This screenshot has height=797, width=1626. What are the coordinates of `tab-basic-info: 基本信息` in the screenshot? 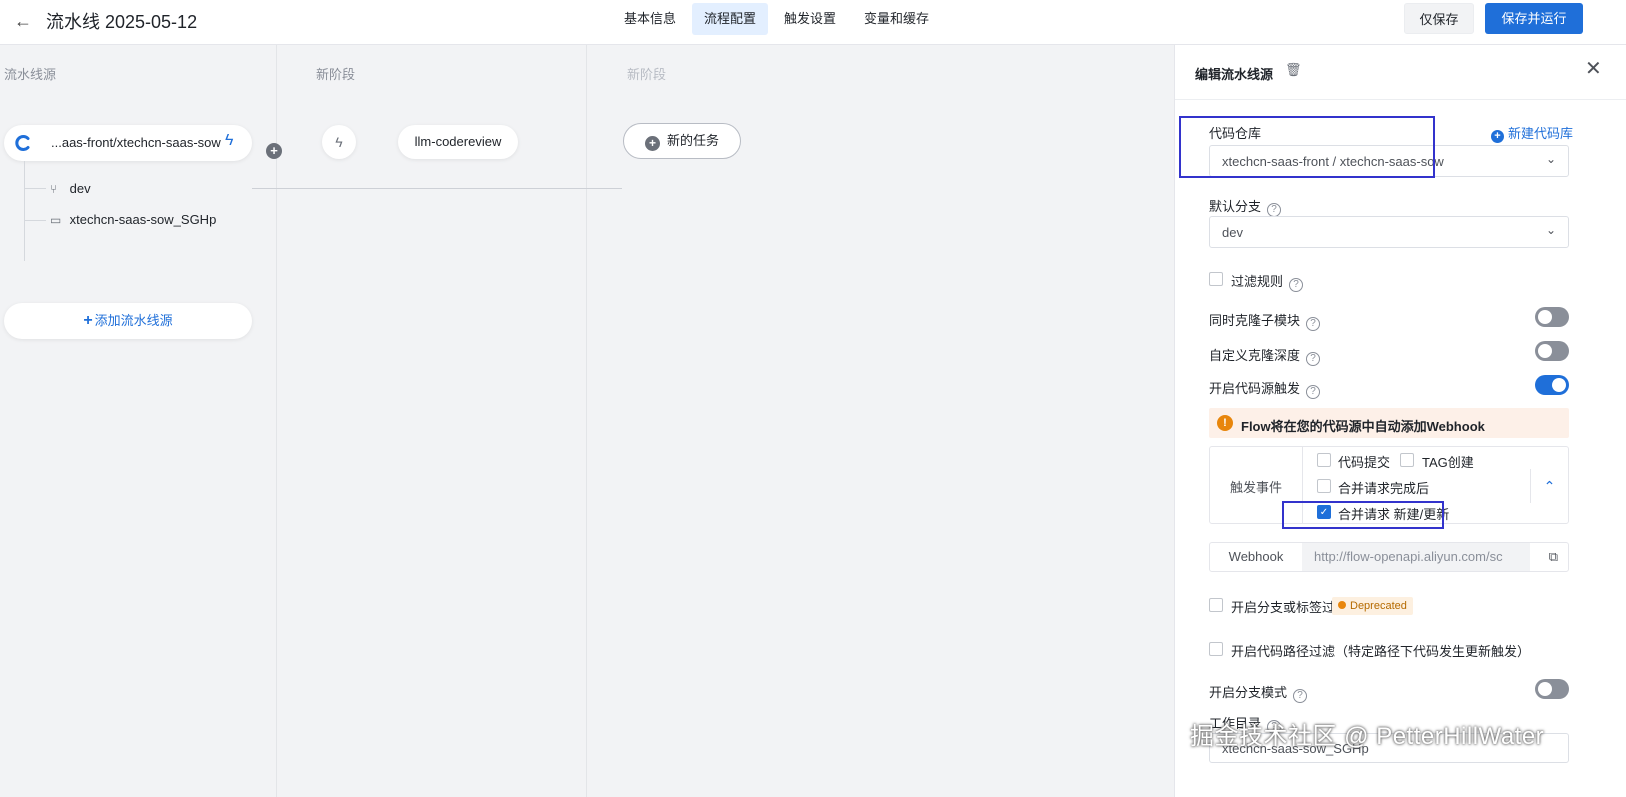 It's located at (650, 19).